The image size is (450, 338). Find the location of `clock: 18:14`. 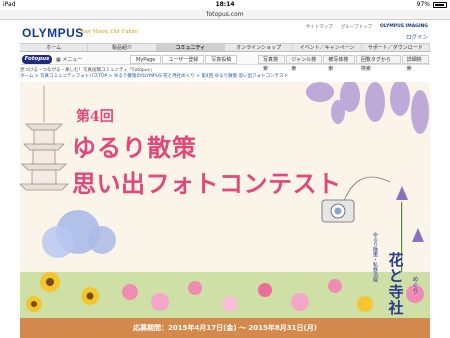

clock: 18:14 is located at coordinates (225, 4).